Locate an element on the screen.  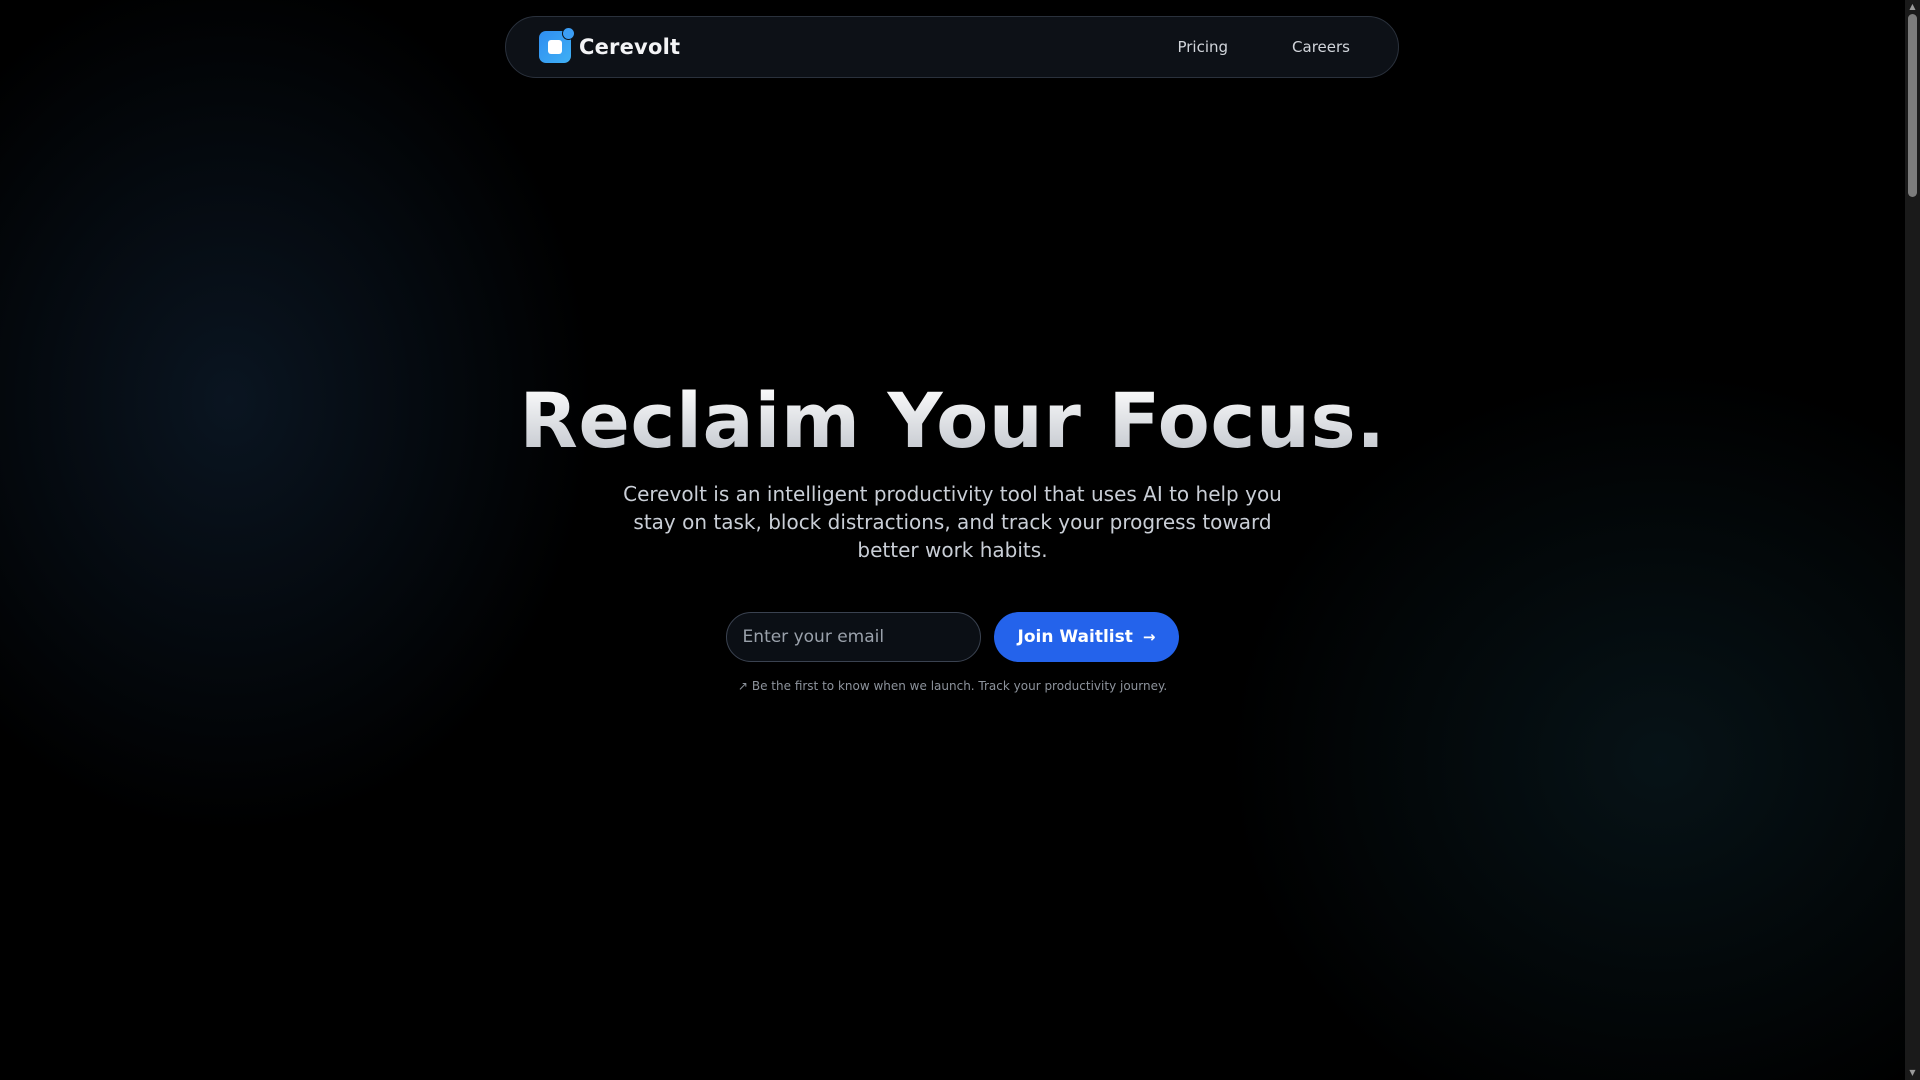
nav-link-careers: Careers is located at coordinates (1321, 47).